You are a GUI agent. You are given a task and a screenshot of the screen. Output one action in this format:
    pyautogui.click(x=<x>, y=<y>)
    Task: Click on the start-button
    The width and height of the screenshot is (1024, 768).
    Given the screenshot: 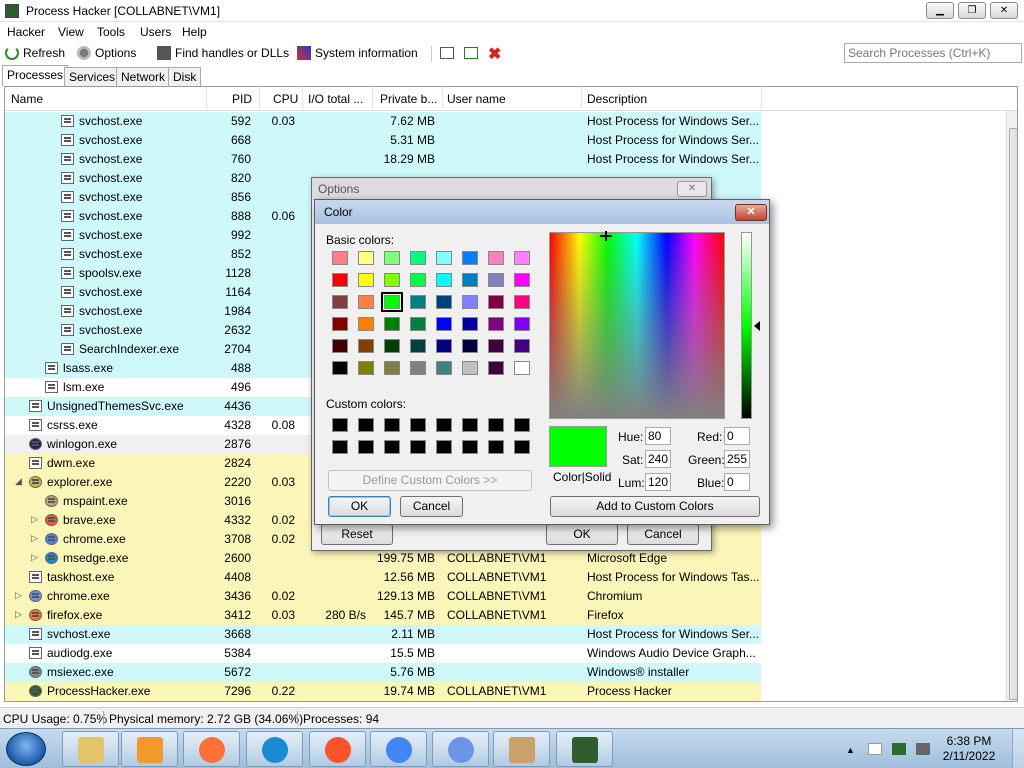 What is the action you would take?
    pyautogui.click(x=26, y=749)
    